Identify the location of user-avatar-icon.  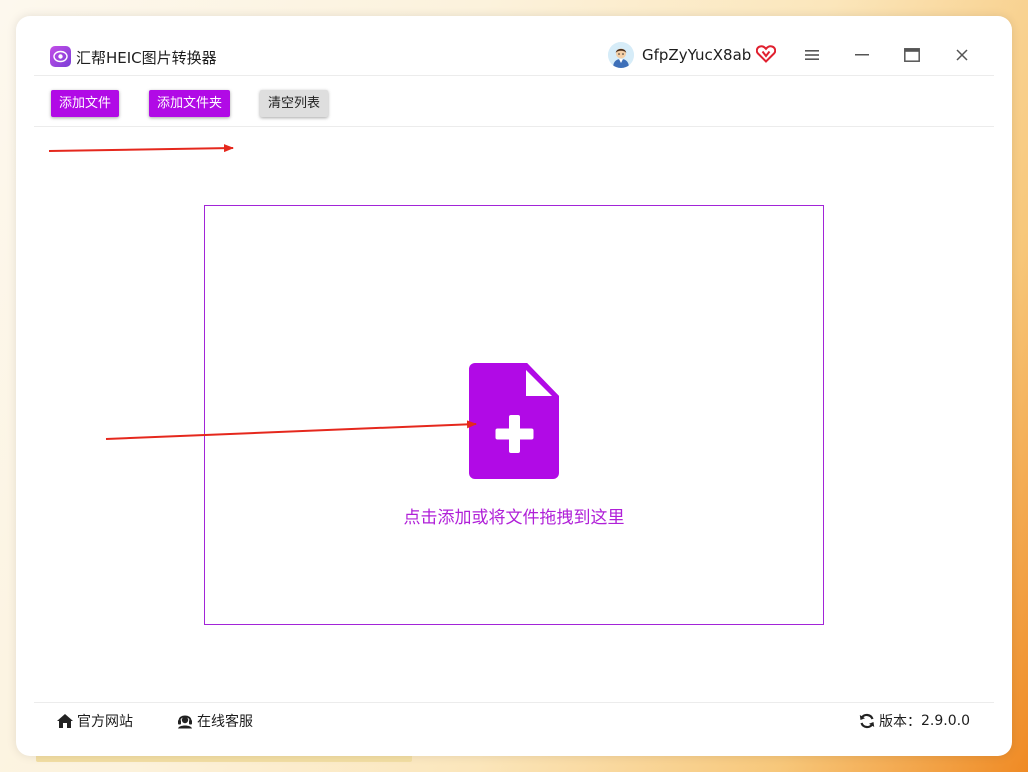
(621, 55).